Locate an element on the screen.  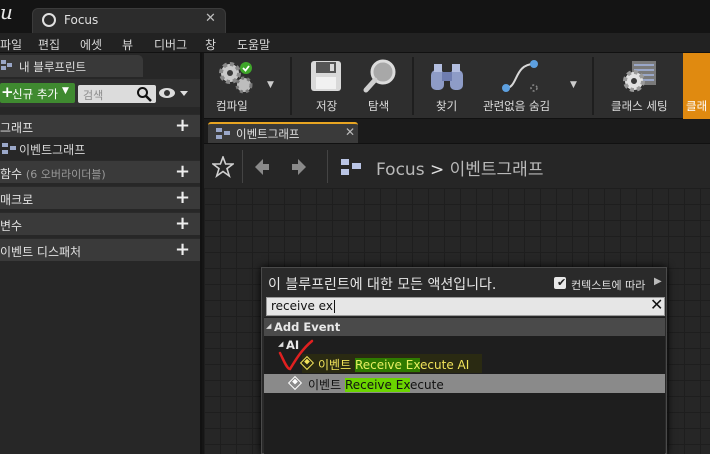
title-bar: u Focus ✕ is located at coordinates (355, 16).